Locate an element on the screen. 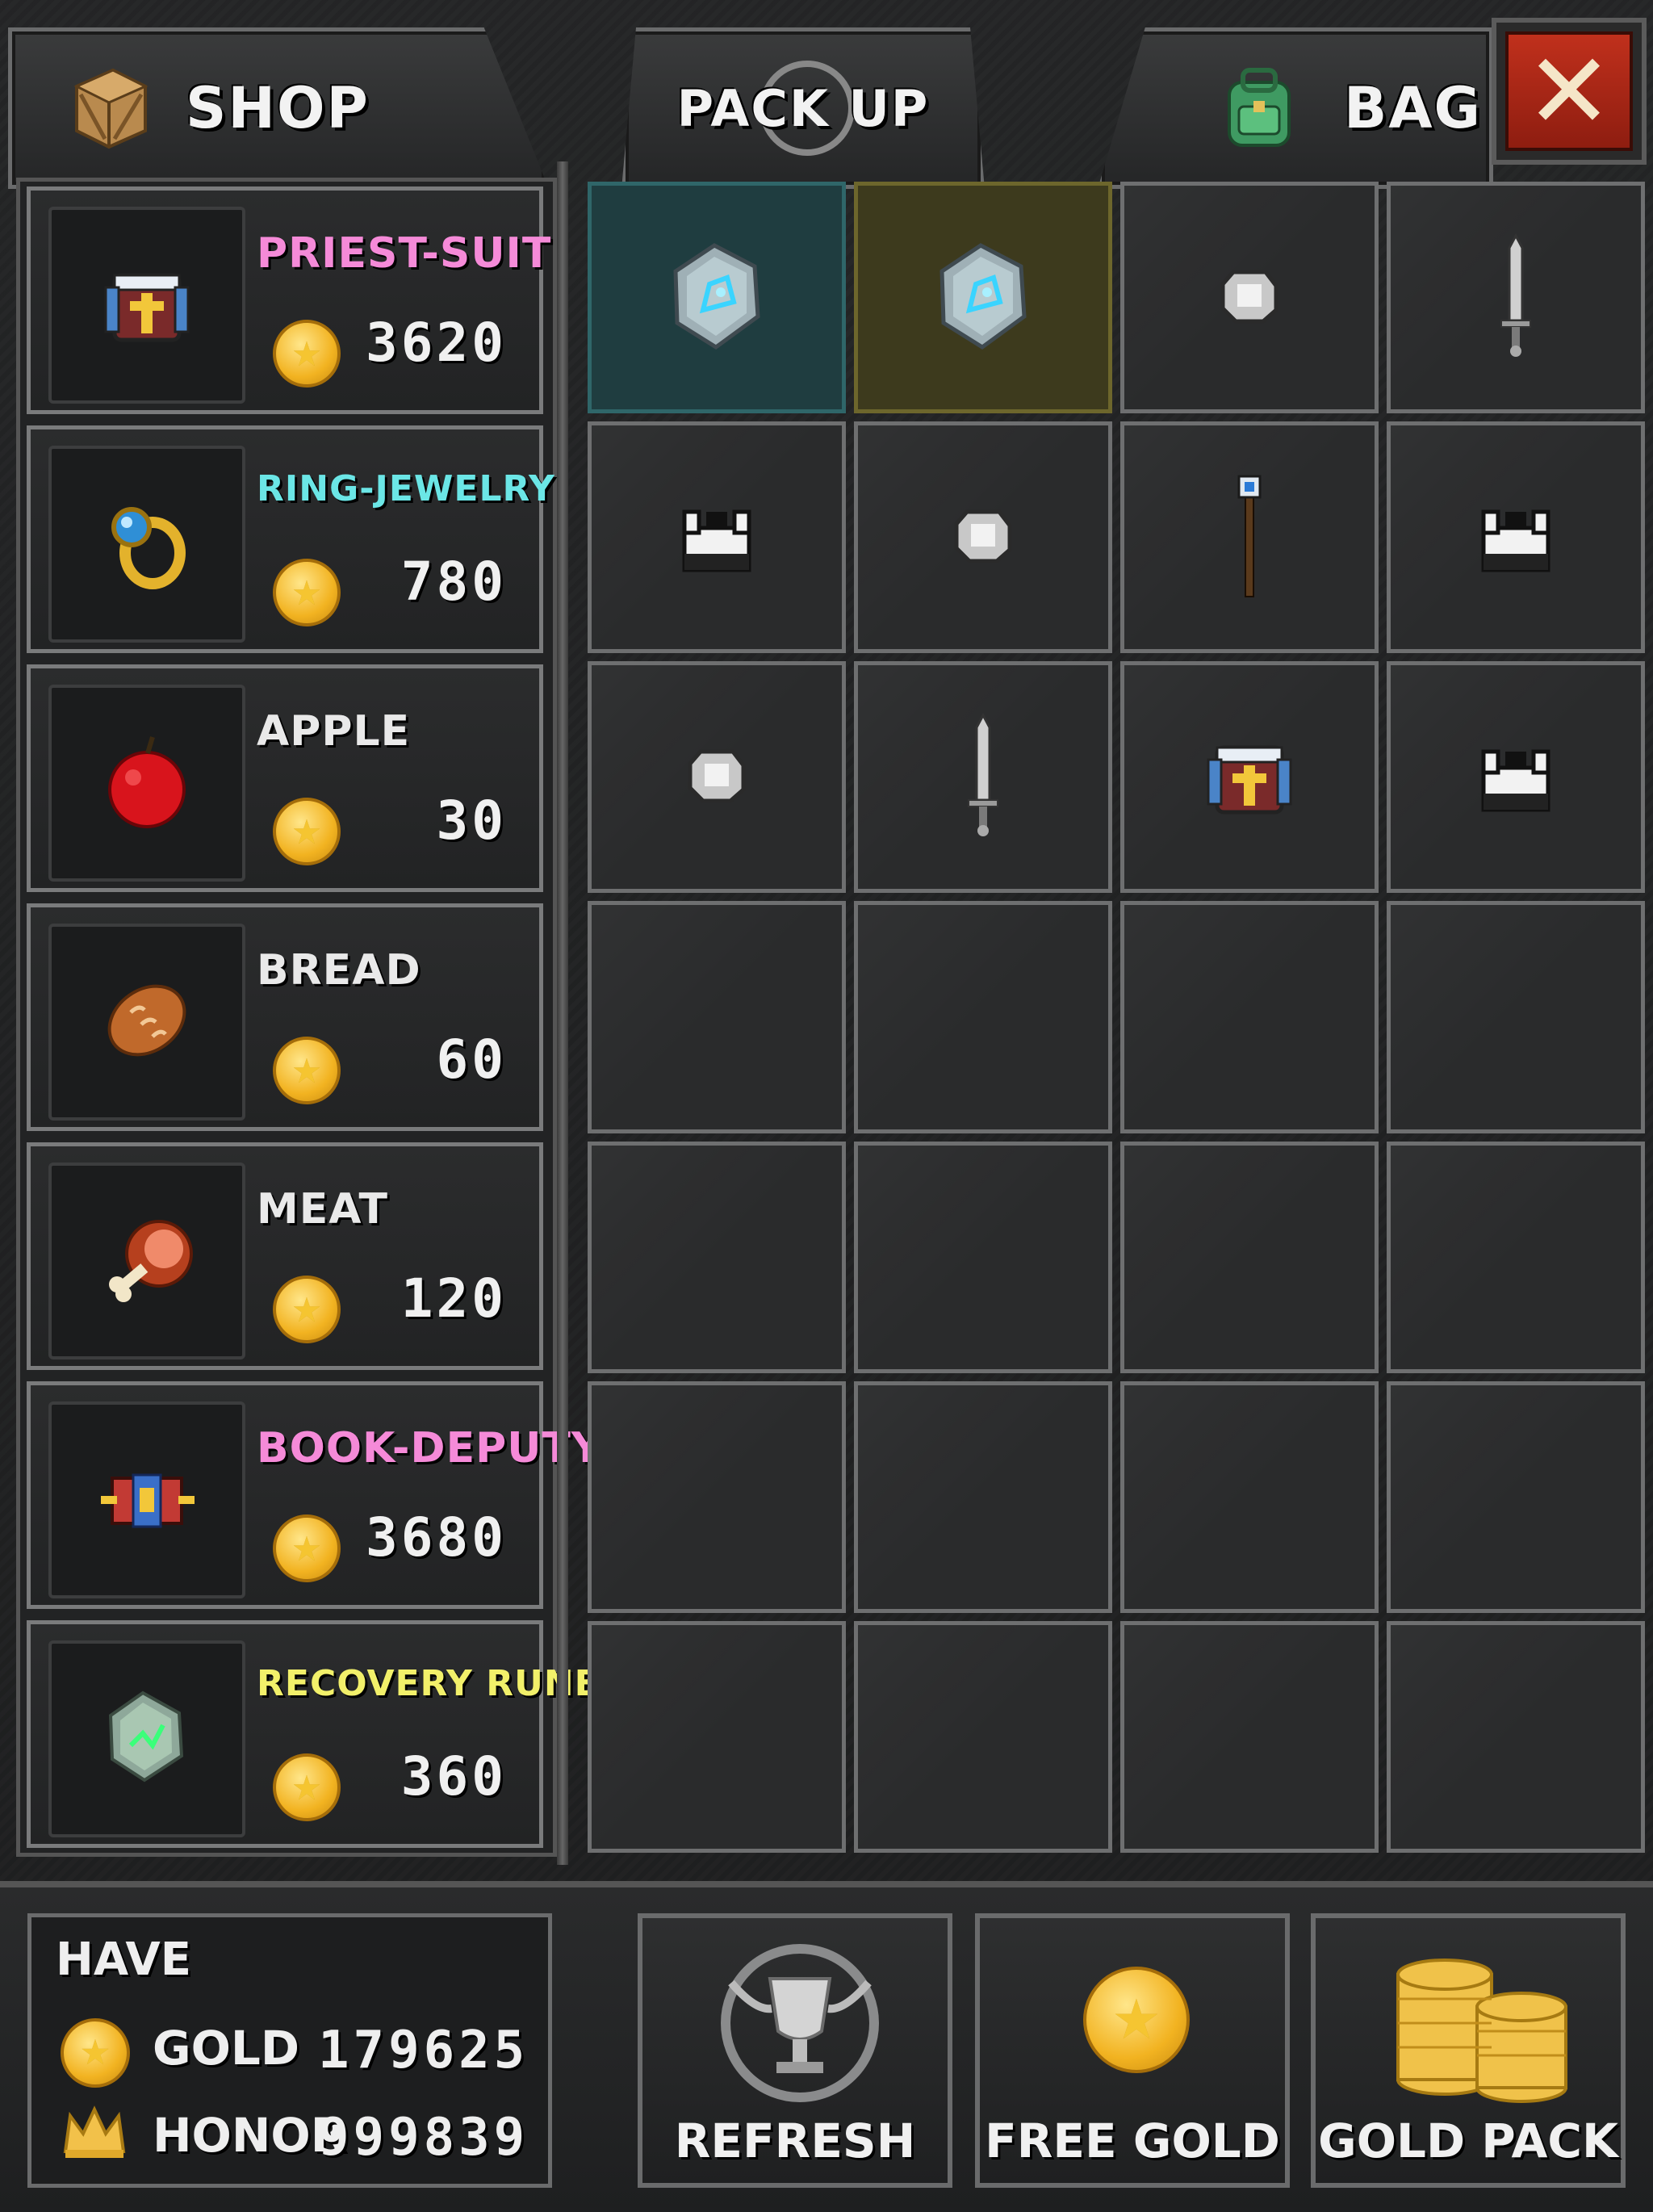  free-gold-button: FREE GOLD is located at coordinates (1133, 2050).